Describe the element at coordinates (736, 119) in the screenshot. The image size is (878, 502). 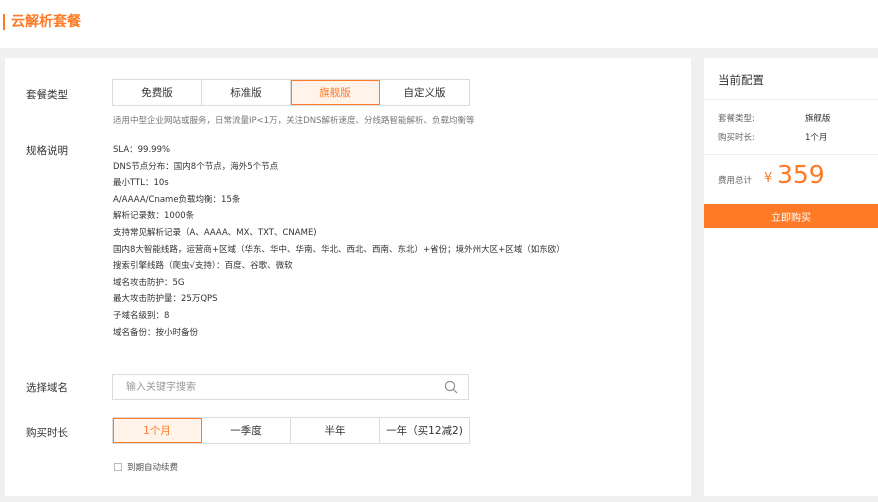
I see `summary-plan-type-label: 套餐类型:` at that location.